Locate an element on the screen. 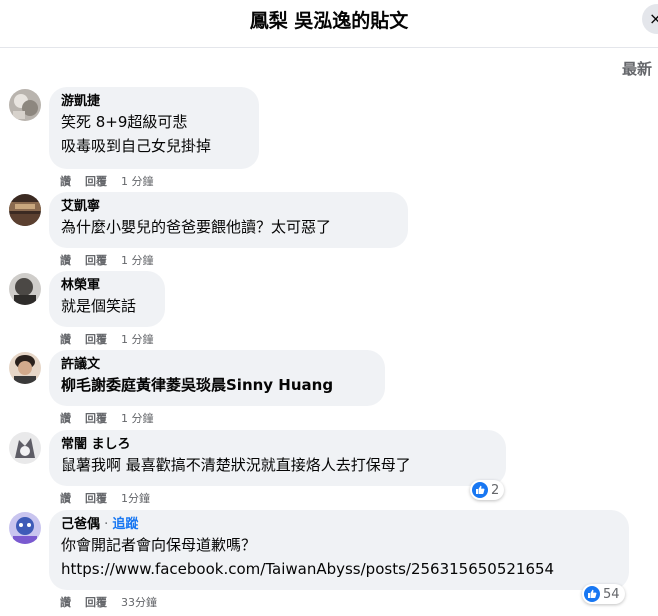  comment-author: 游凱捷 is located at coordinates (154, 101).